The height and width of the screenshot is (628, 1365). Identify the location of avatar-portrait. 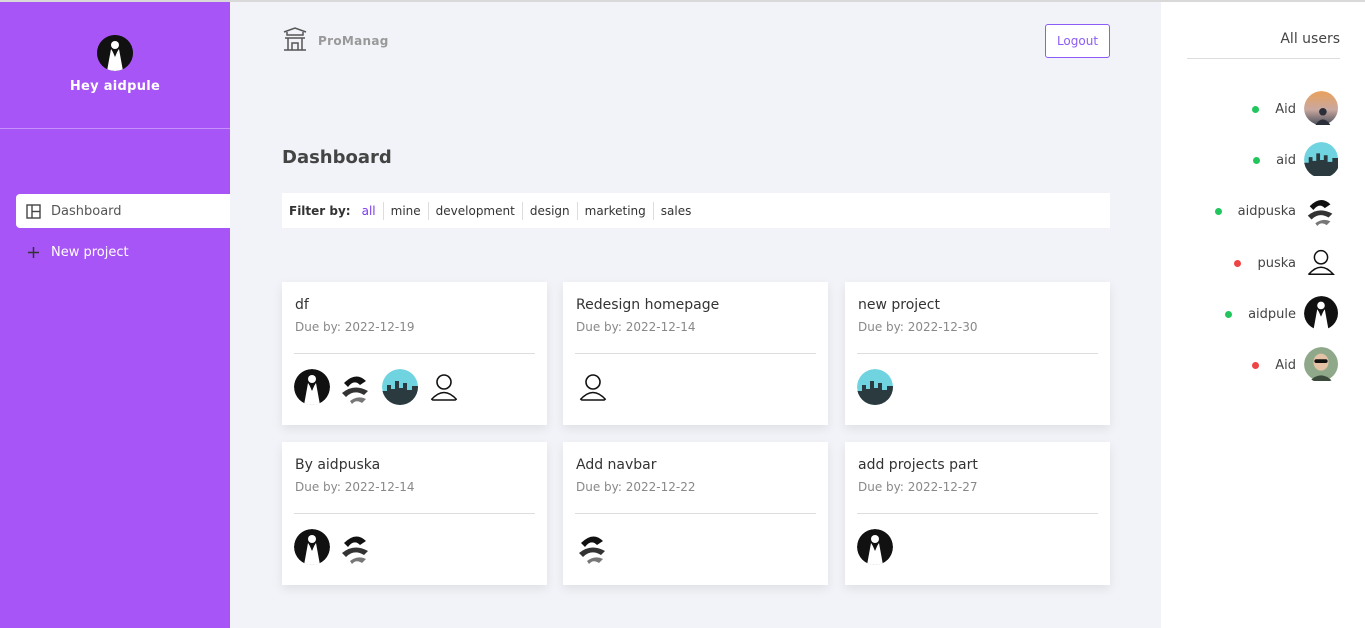
(1322, 365).